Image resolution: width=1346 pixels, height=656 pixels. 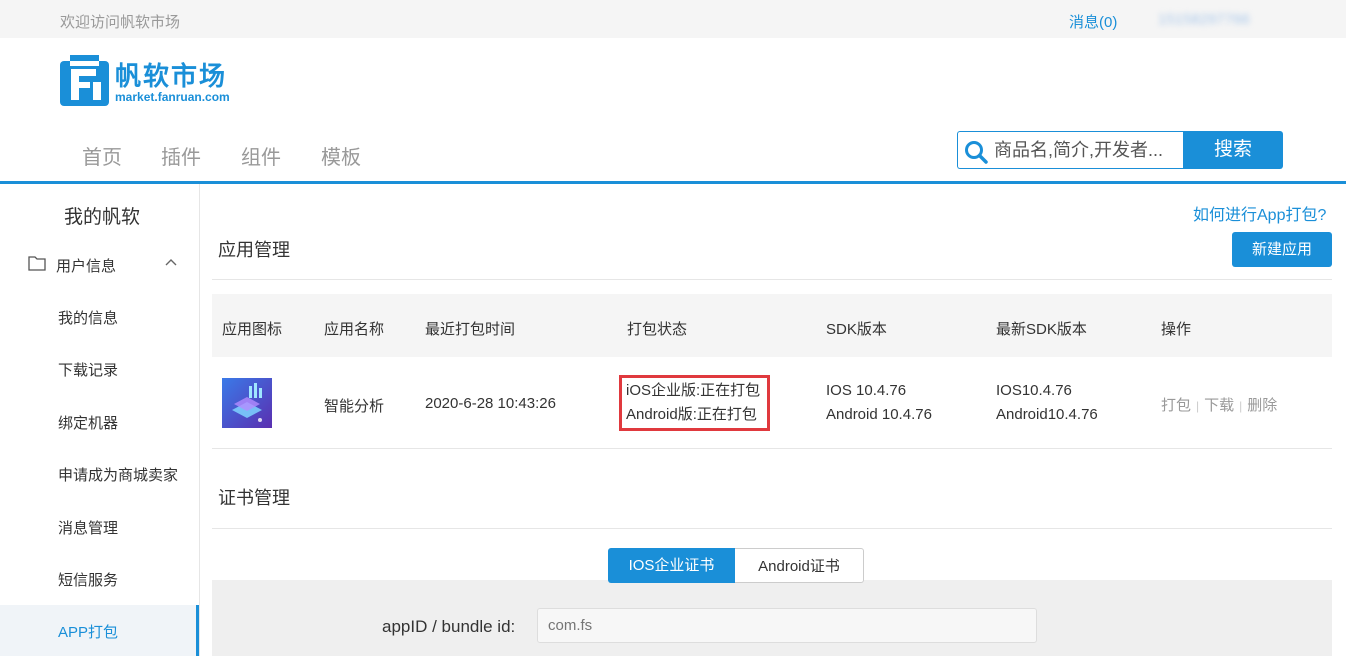 What do you see at coordinates (88, 580) in the screenshot?
I see `sidebar-item-label: 短信服务` at bounding box center [88, 580].